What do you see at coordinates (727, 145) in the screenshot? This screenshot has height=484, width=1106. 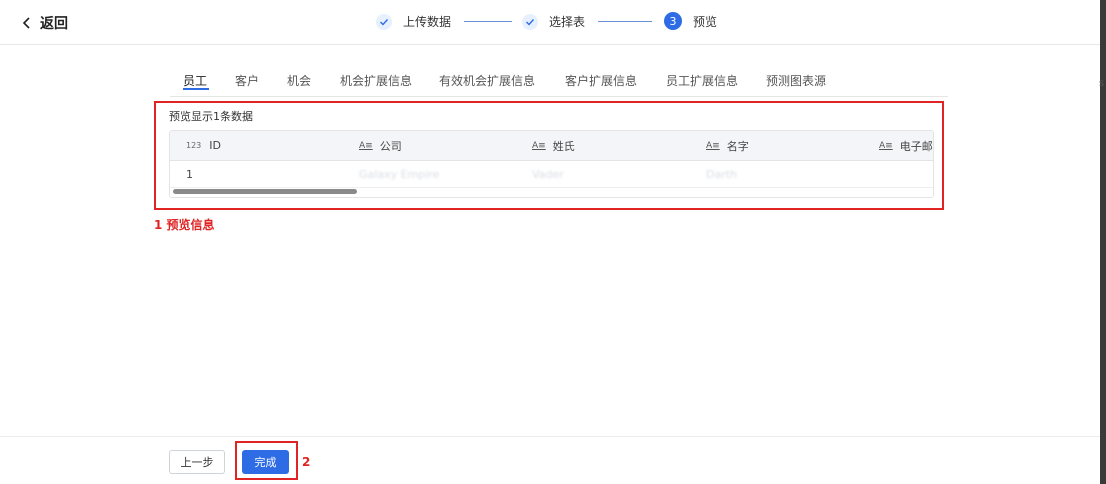 I see `column-header-firstname: A≡ 名字` at bounding box center [727, 145].